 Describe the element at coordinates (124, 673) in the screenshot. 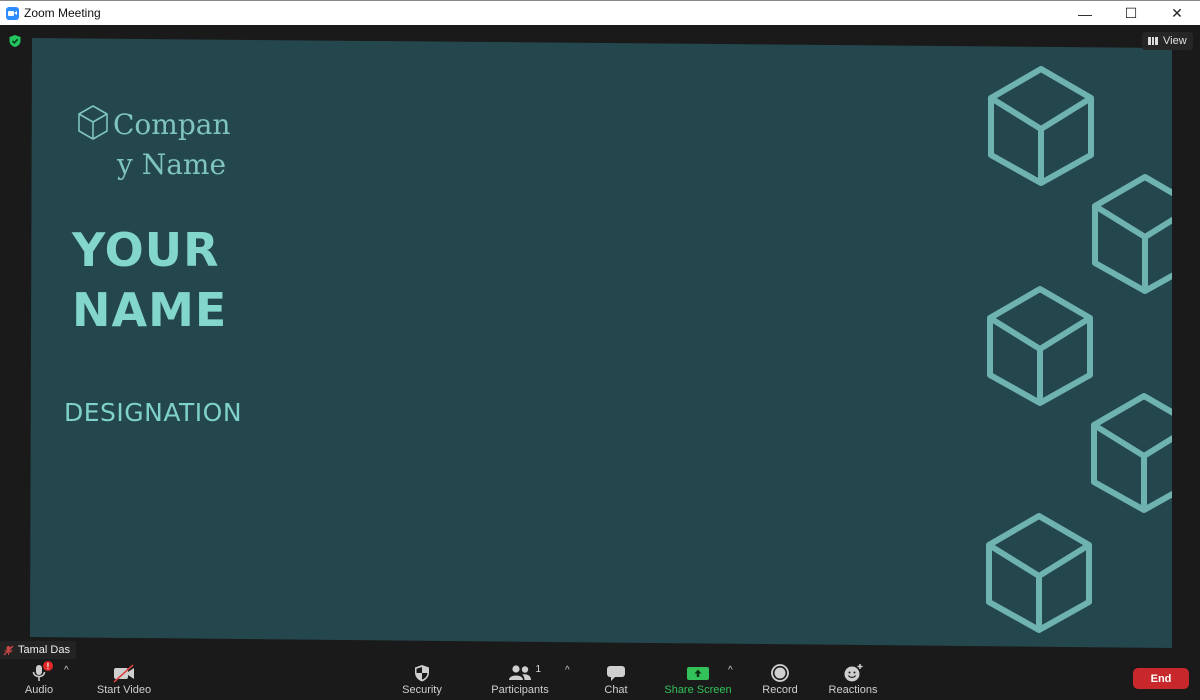

I see `video-off-icon` at that location.